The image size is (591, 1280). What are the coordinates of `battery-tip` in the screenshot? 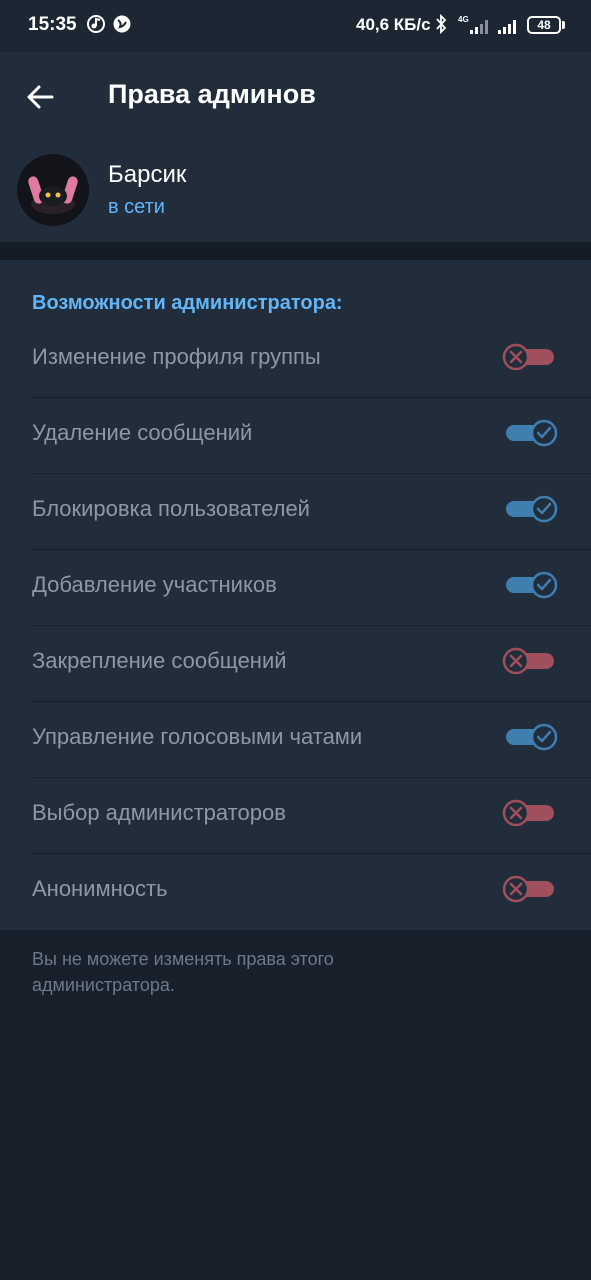 It's located at (563, 25).